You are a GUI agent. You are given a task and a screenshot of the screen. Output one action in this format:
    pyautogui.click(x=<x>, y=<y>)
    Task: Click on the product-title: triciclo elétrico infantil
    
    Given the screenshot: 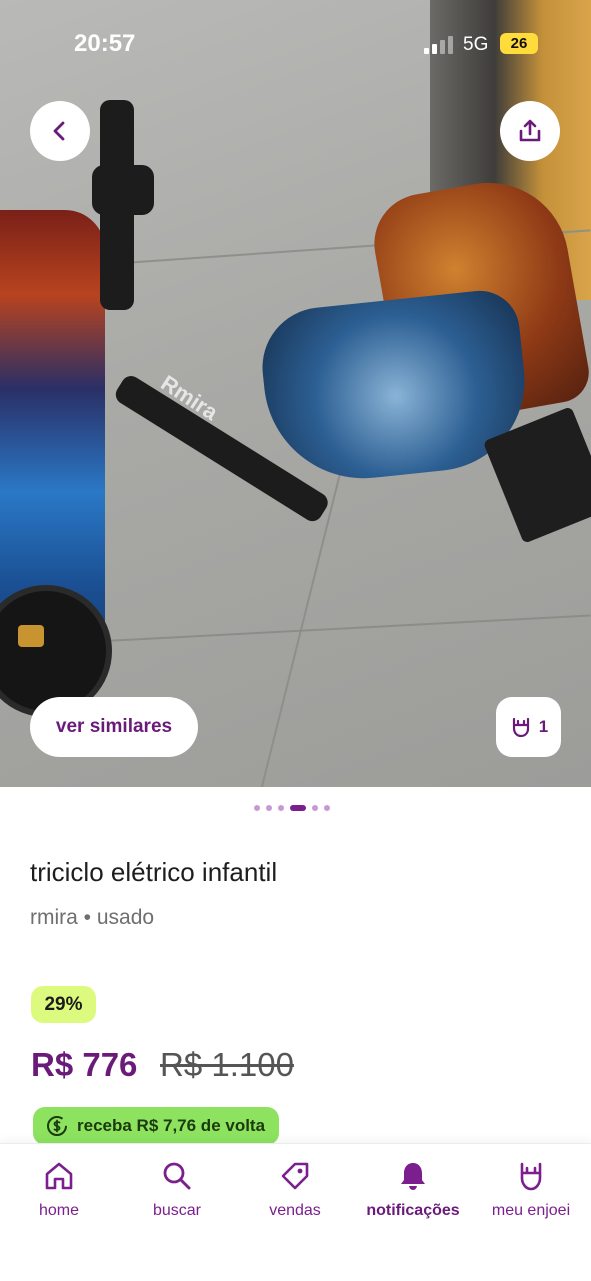 What is the action you would take?
    pyautogui.click(x=154, y=872)
    